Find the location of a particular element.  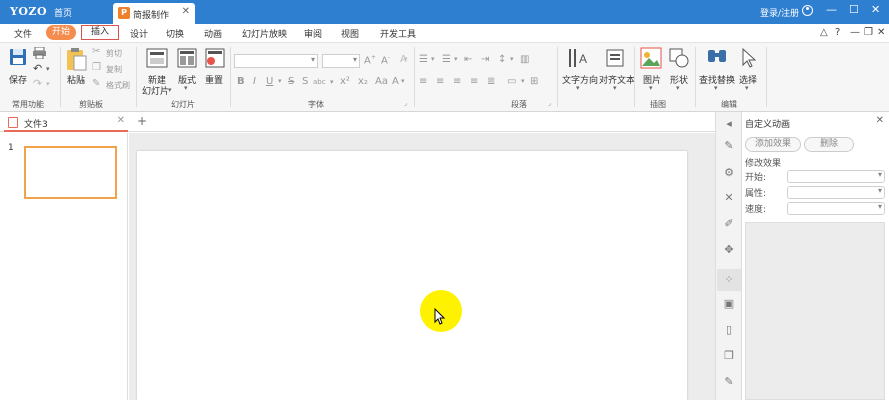

new-slide-dropdown-icon: ▾ is located at coordinates (170, 90).